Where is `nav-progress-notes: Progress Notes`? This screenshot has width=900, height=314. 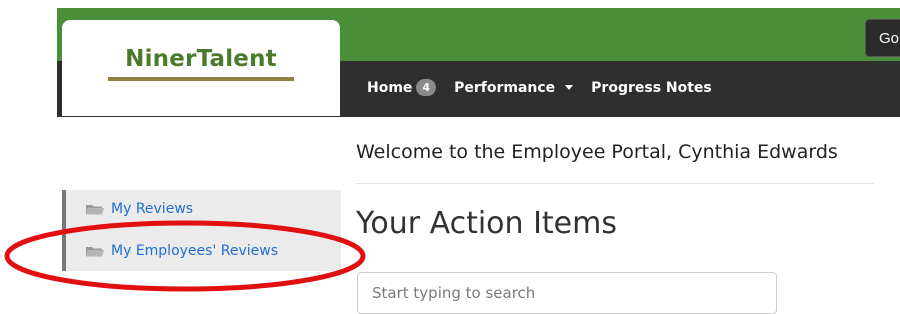 nav-progress-notes: Progress Notes is located at coordinates (651, 88).